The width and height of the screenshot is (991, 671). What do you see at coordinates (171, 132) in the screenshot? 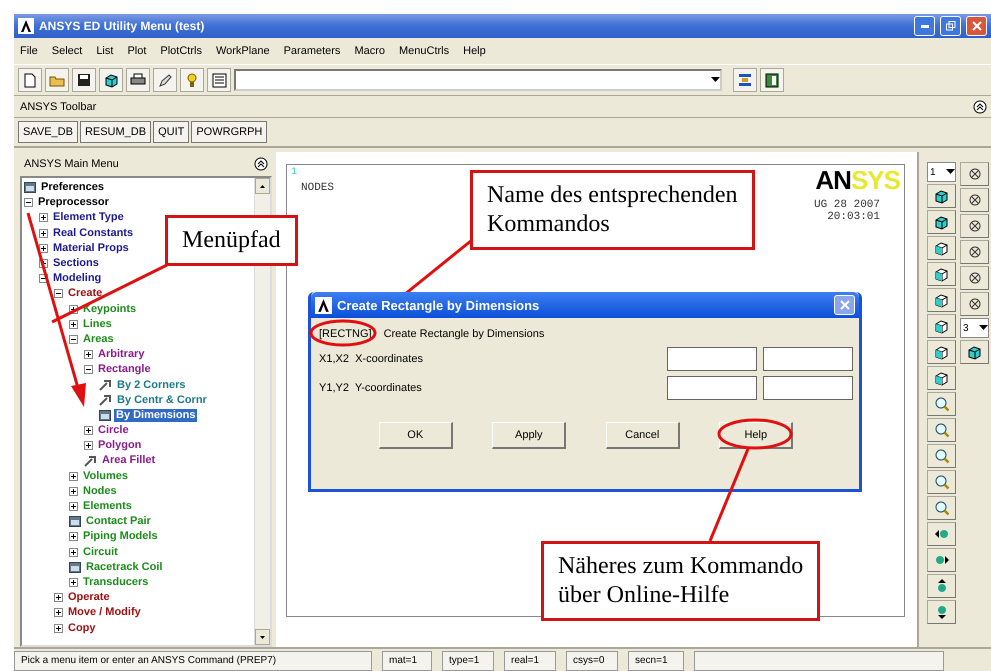
I see `command-button: QUIT` at bounding box center [171, 132].